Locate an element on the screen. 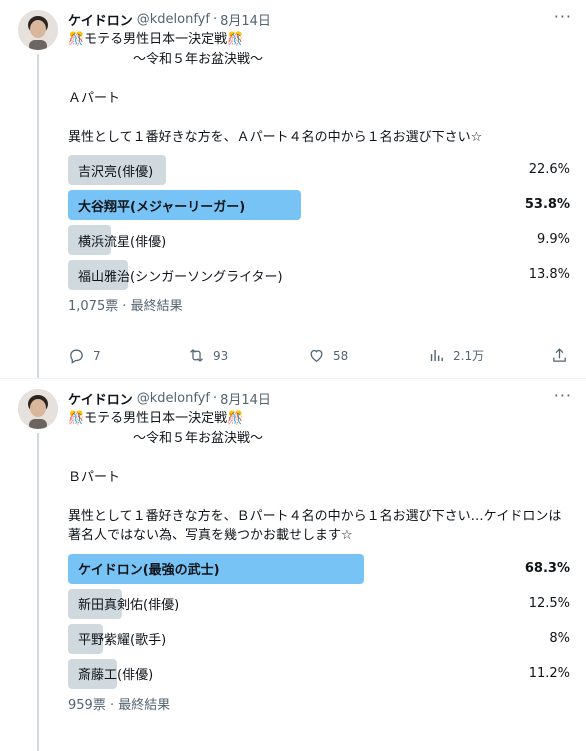  poll-option-percent: 13.8% is located at coordinates (549, 274).